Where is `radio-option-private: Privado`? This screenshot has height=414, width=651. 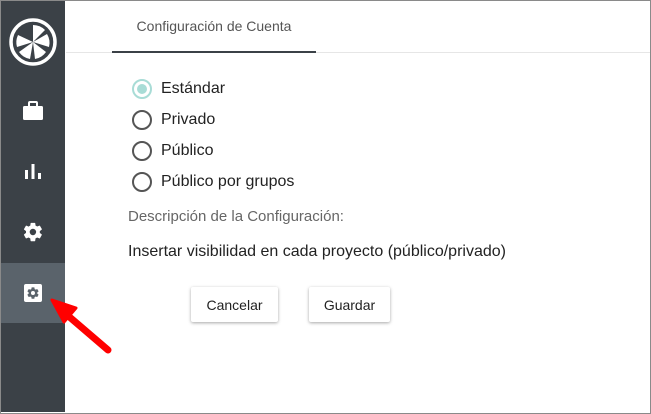 radio-option-private: Privado is located at coordinates (213, 119).